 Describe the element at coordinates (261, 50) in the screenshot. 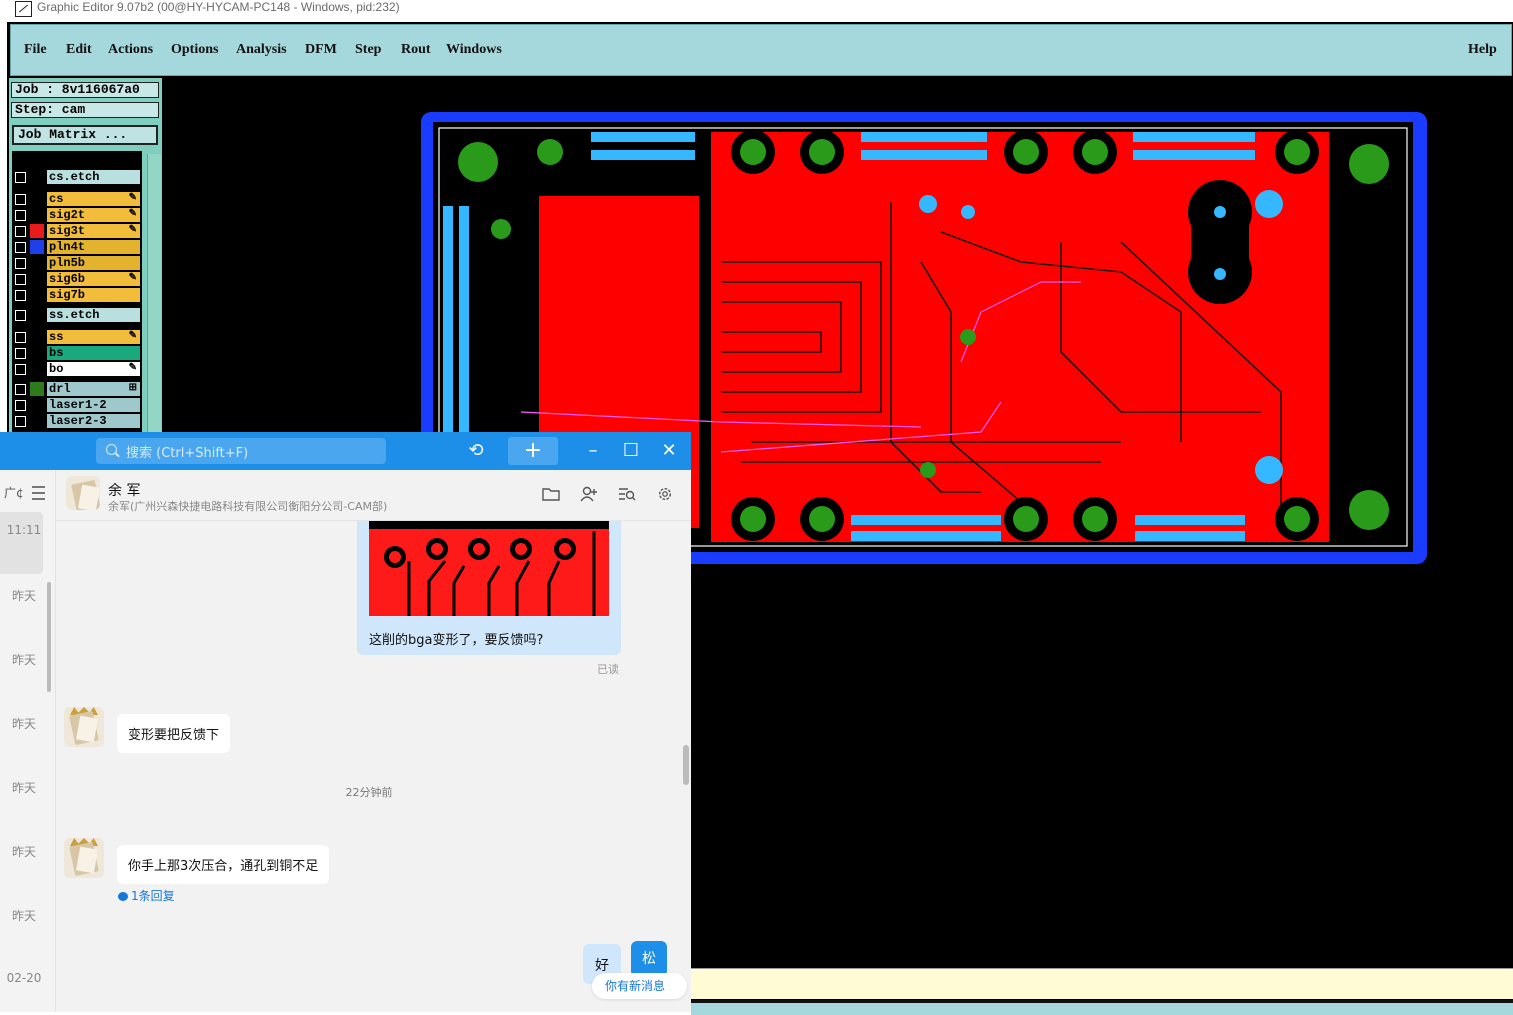

I see `menu-analysis: Analysis` at that location.